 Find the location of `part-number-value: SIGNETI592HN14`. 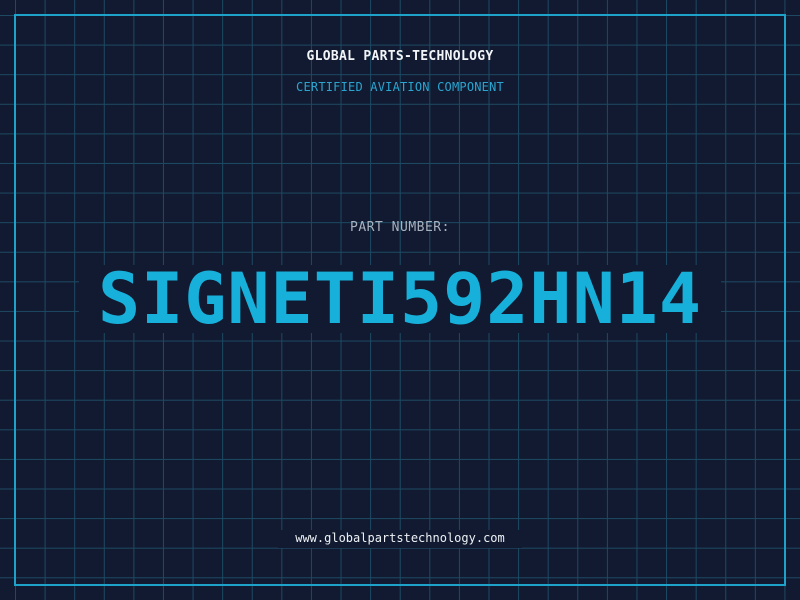

part-number-value: SIGNETI592HN14 is located at coordinates (399, 299).